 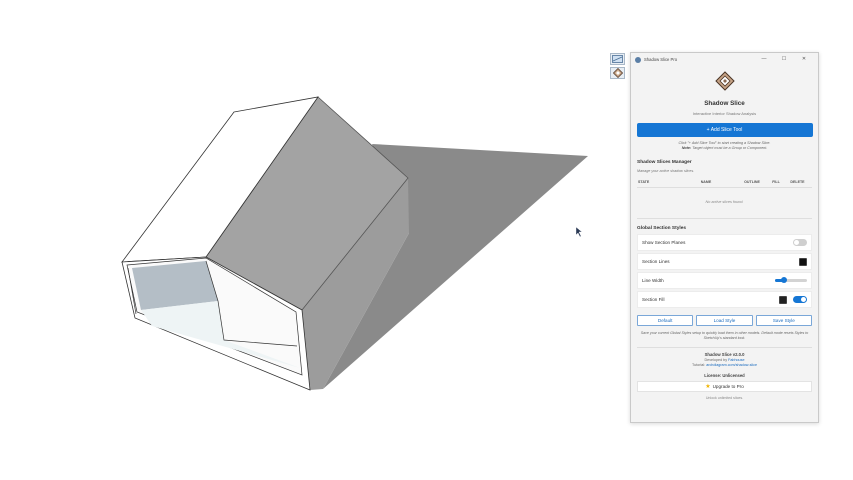 What do you see at coordinates (653, 280) in the screenshot?
I see `line-width-label: Line Width` at bounding box center [653, 280].